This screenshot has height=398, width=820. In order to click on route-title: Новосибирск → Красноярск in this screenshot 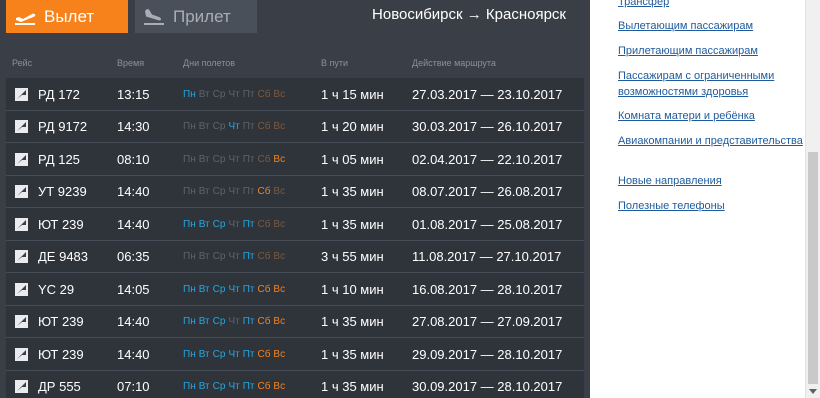, I will do `click(469, 14)`.